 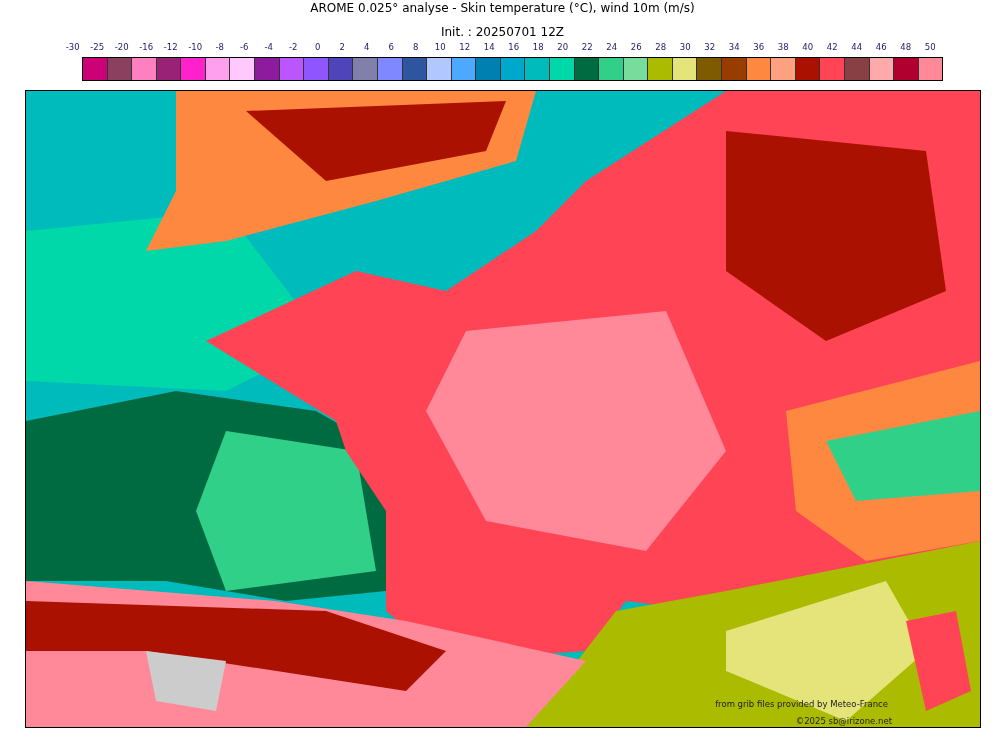 What do you see at coordinates (710, 48) in the screenshot?
I see `colorbar-tick-label: 32` at bounding box center [710, 48].